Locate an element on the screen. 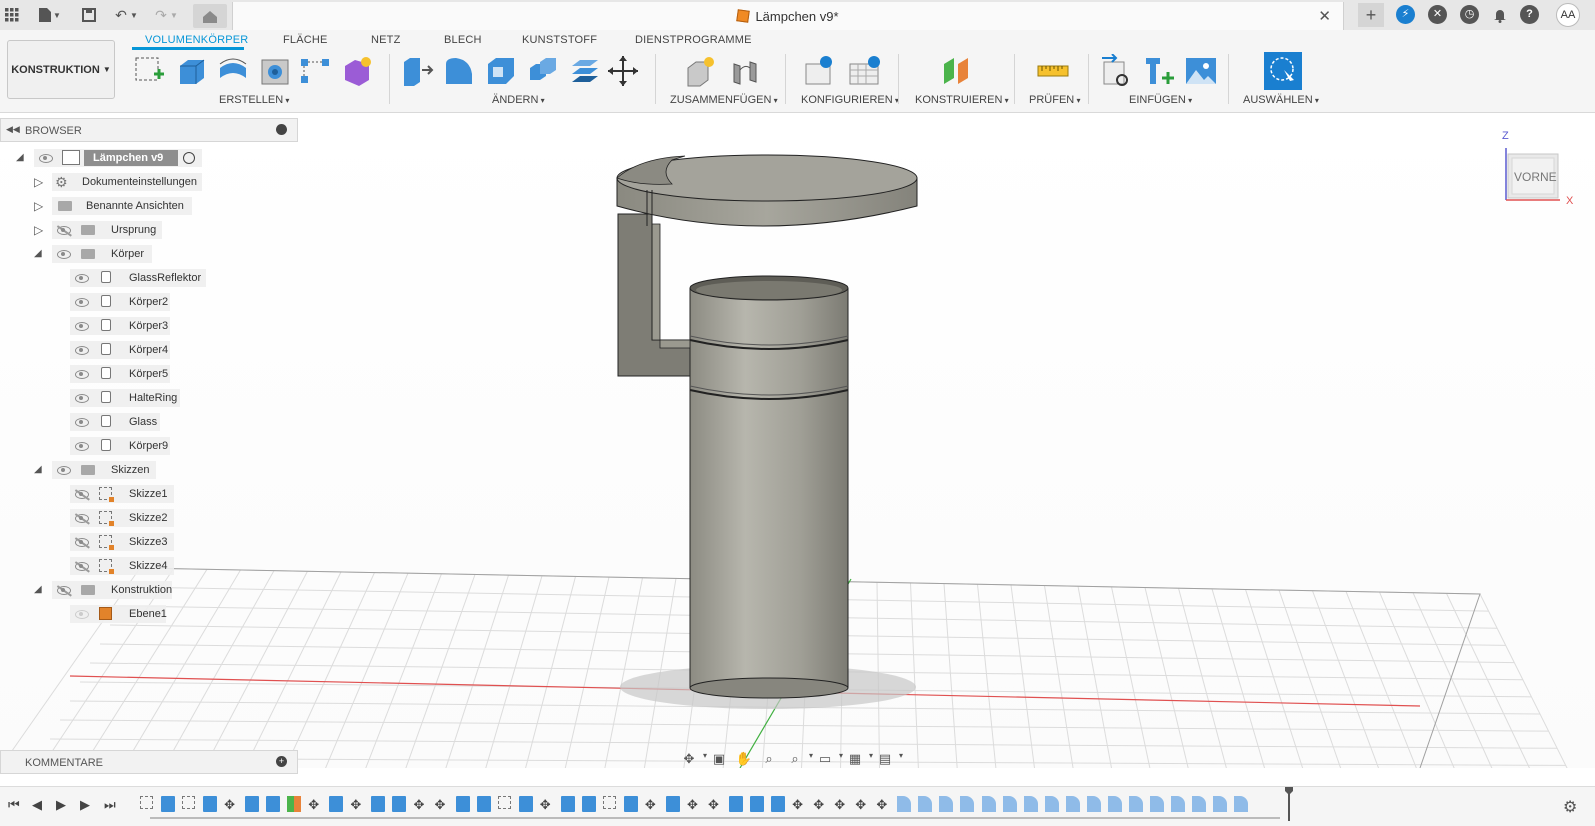 Image resolution: width=1595 pixels, height=826 pixels. tree-item-dokumenteinstellungen: ▷ ⚙ Dokumenteinstellungen is located at coordinates (150, 182).